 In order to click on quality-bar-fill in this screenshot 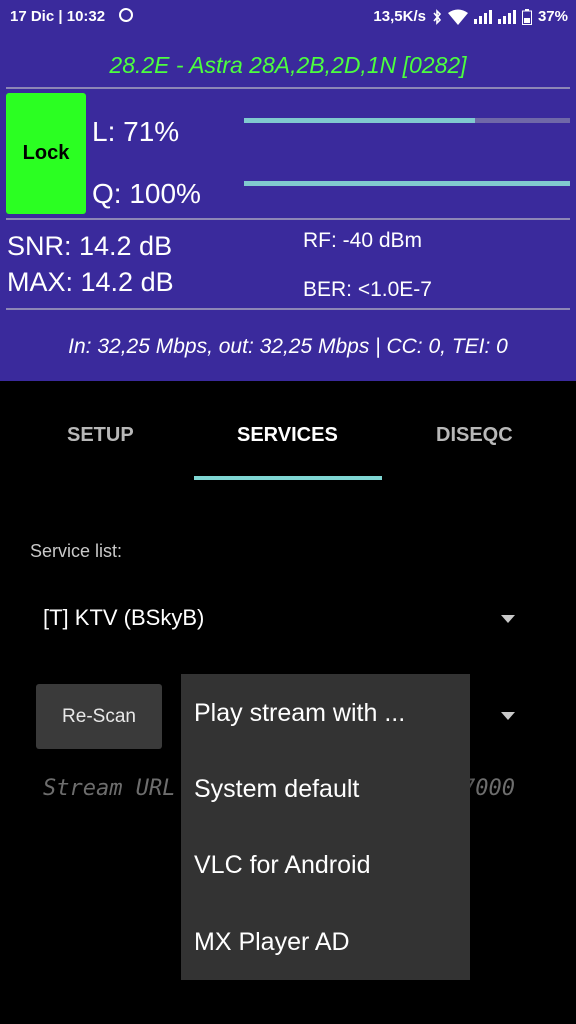, I will do `click(407, 183)`.